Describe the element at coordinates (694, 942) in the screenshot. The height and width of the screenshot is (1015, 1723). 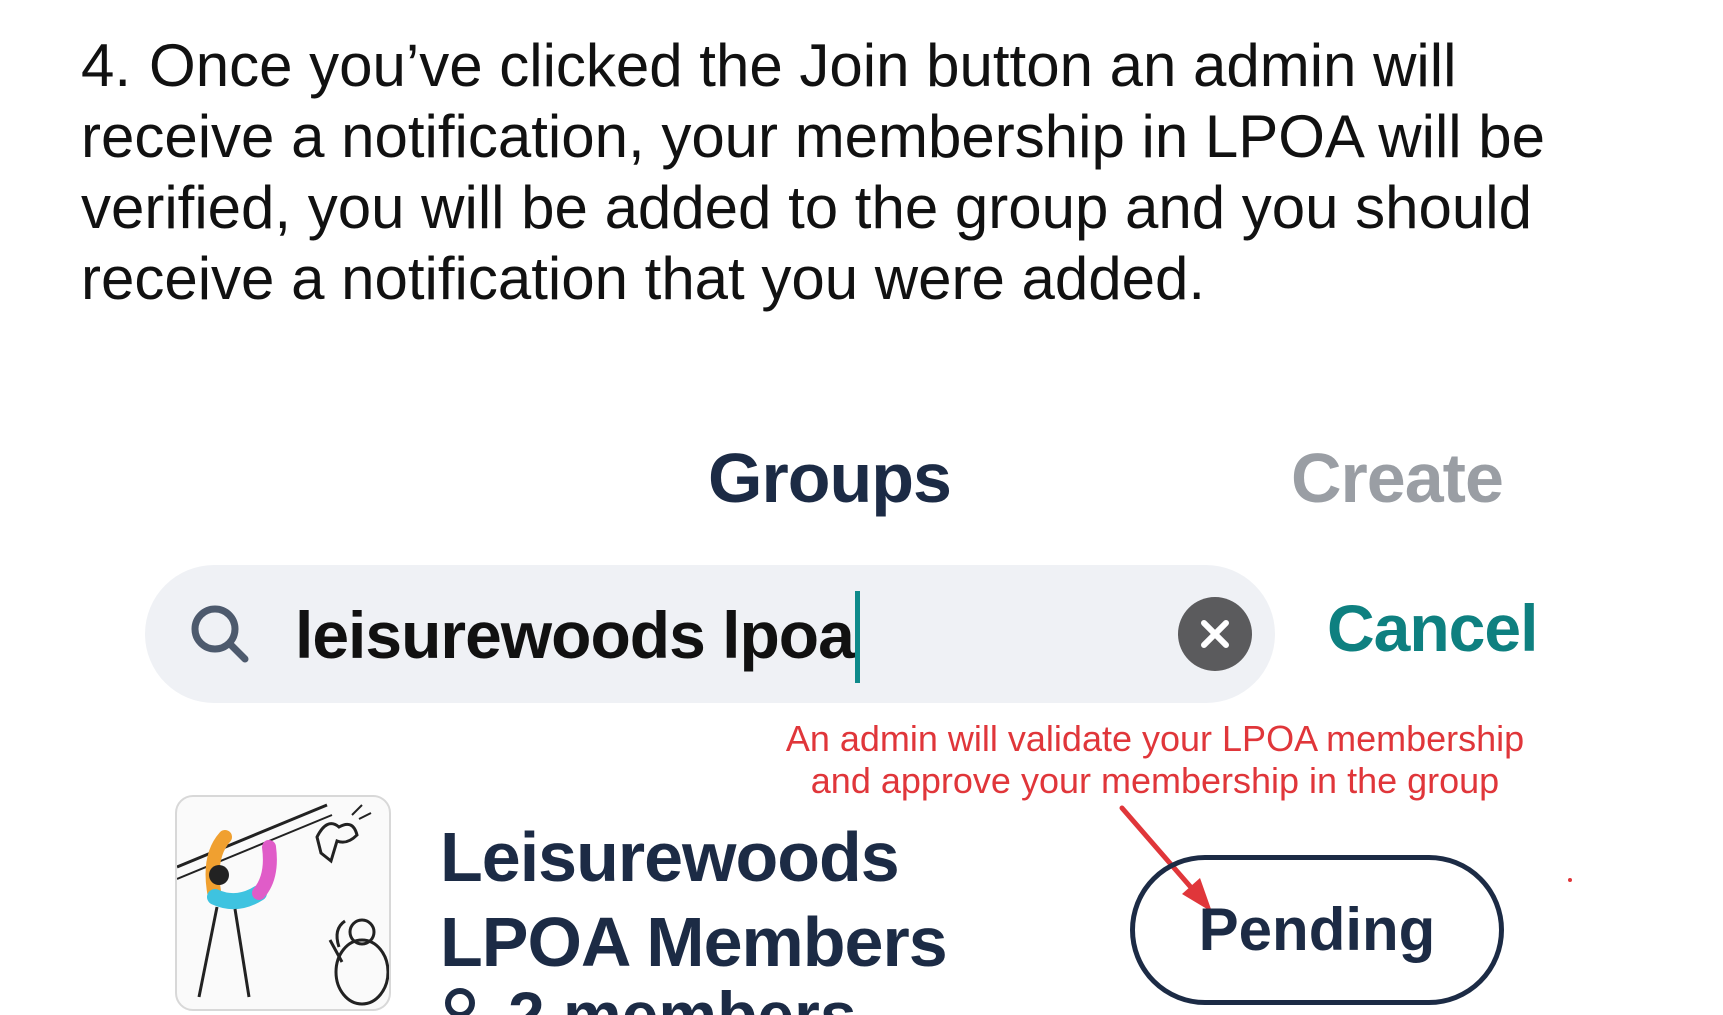
I see `group-name-line-2: LPOA Members` at that location.